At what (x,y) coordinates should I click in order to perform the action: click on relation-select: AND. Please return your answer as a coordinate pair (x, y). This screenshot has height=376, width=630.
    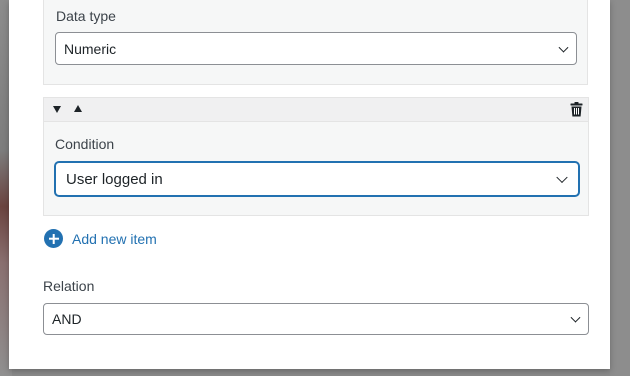
    Looking at the image, I should click on (316, 319).